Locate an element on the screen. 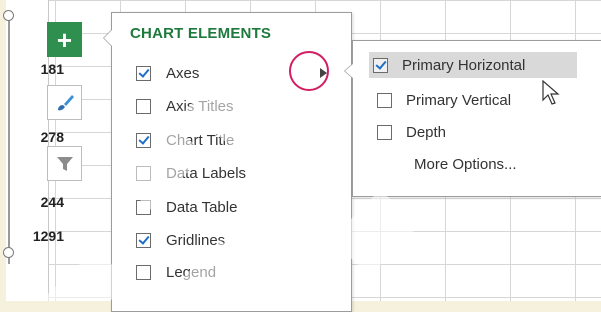 The image size is (601, 312). plus-icon: + is located at coordinates (64, 39).